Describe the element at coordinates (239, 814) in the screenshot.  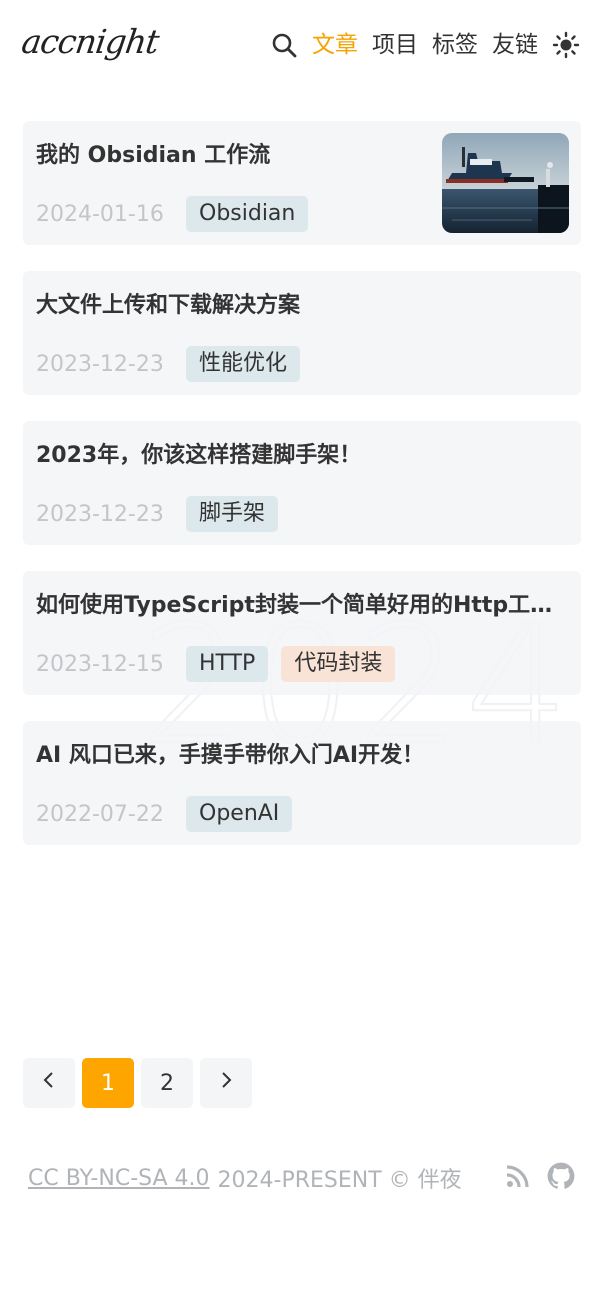
I see `post-tag: OpenAI` at that location.